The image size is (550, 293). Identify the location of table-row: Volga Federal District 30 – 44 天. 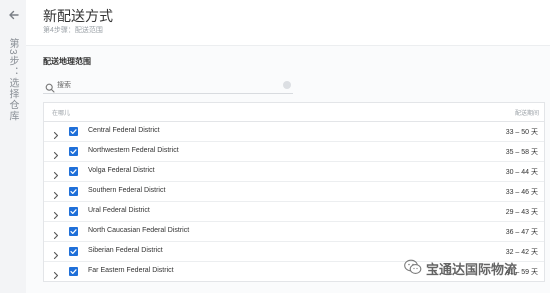
(294, 172).